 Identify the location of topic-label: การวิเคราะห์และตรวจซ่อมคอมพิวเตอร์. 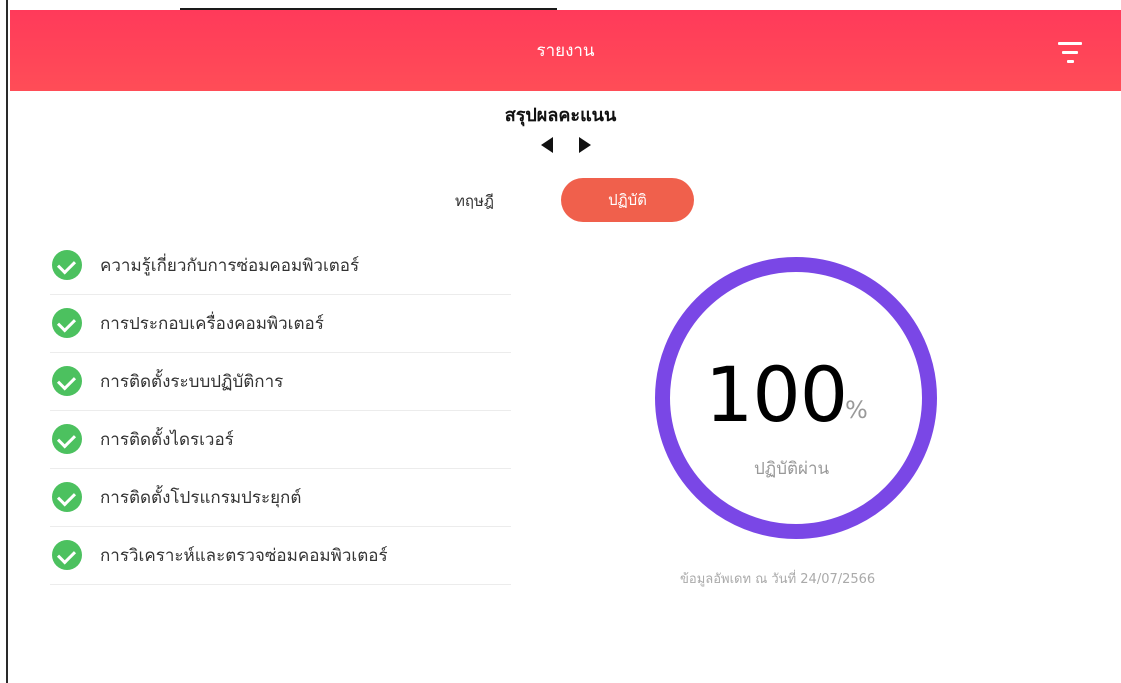
(244, 556).